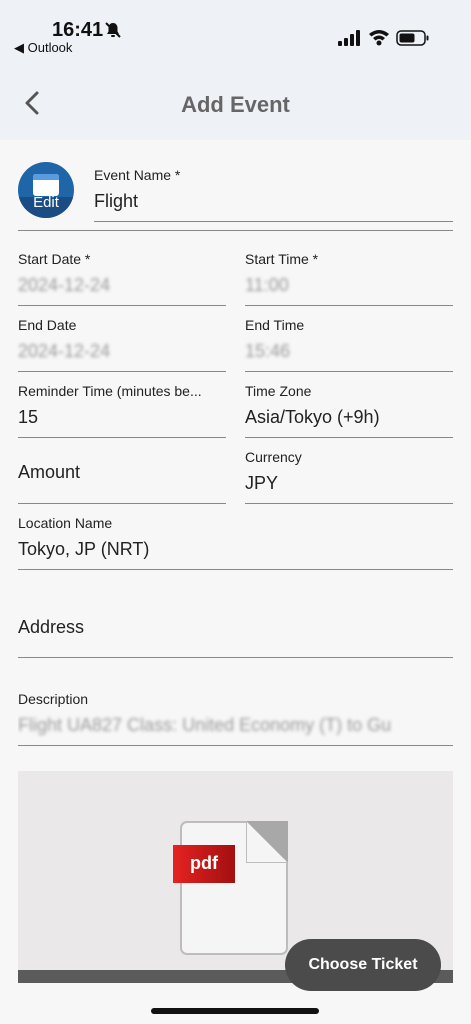 This screenshot has height=1024, width=471. Describe the element at coordinates (53, 699) in the screenshot. I see `description-label: Description` at that location.